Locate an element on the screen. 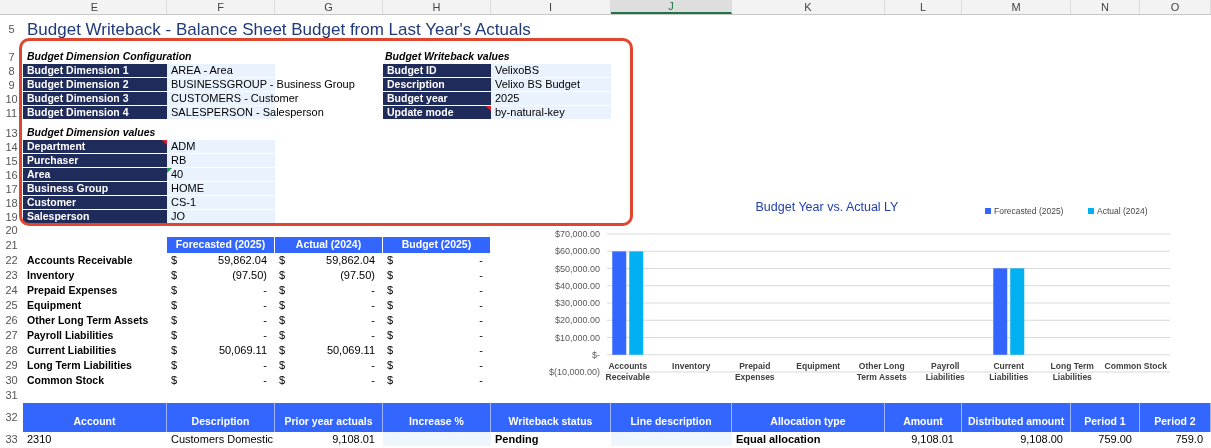 This screenshot has height=448, width=1211. table-cell: Budget ID is located at coordinates (437, 71).